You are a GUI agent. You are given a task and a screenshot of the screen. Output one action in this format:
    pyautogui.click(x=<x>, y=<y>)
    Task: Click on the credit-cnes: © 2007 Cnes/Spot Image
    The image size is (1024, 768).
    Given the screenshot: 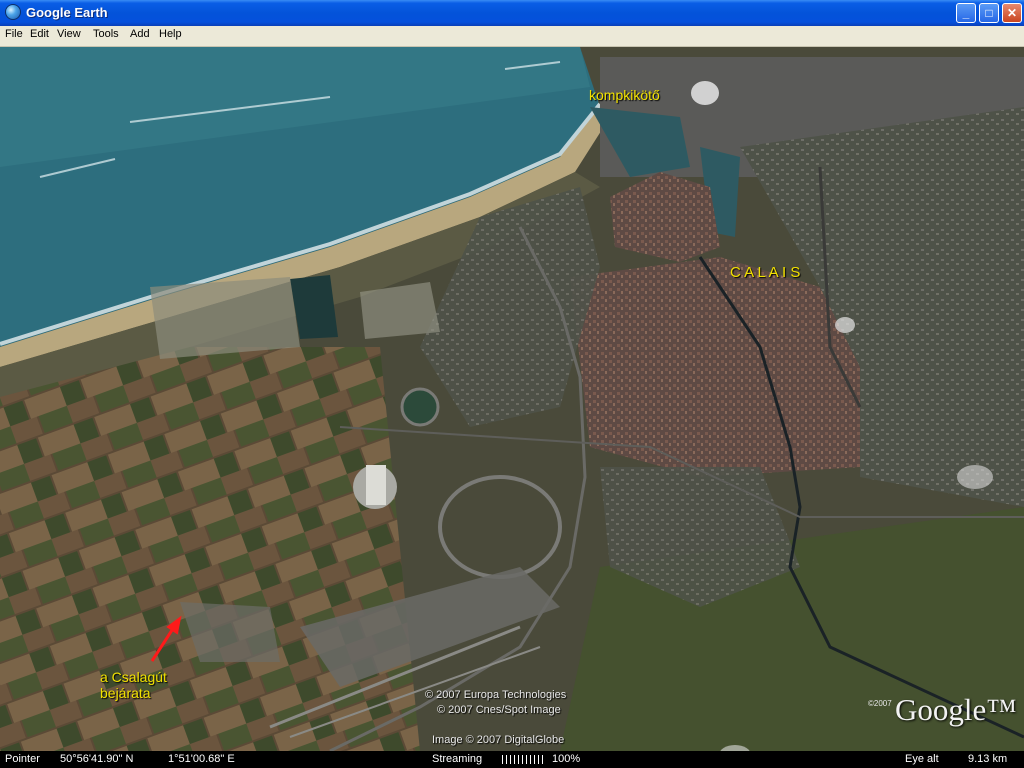 What is the action you would take?
    pyautogui.click(x=499, y=710)
    